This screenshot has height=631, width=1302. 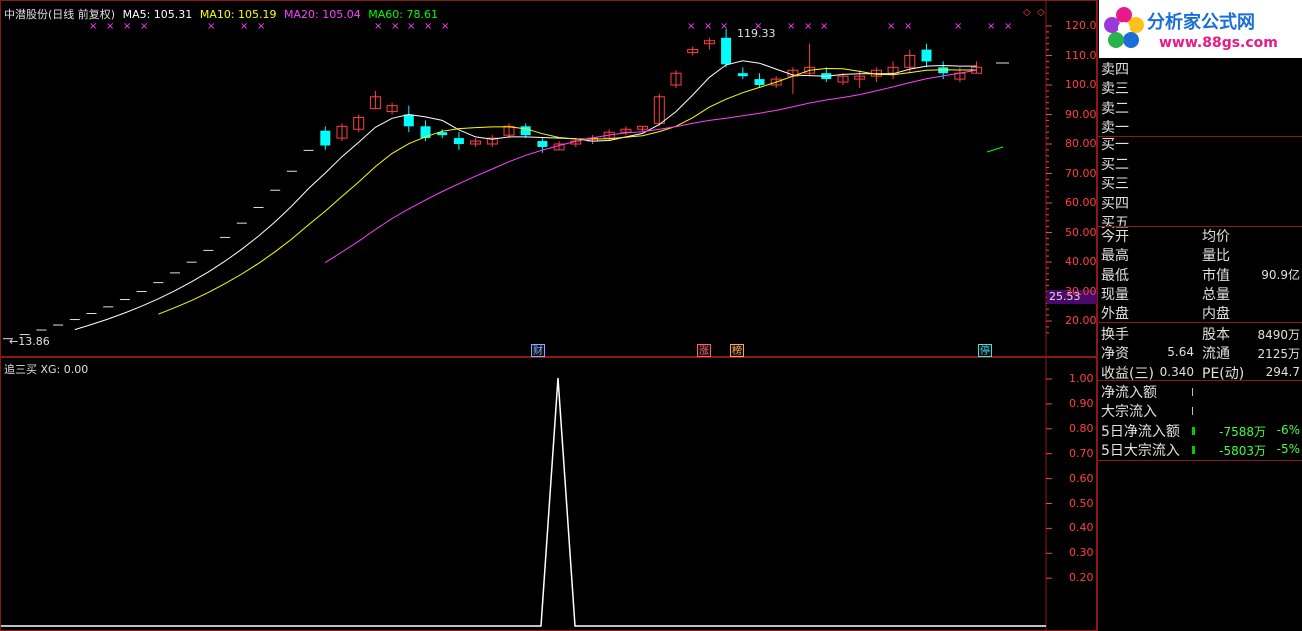 I want to click on site-logo: 分析家公式网 www.88gs.com, so click(x=1200, y=29).